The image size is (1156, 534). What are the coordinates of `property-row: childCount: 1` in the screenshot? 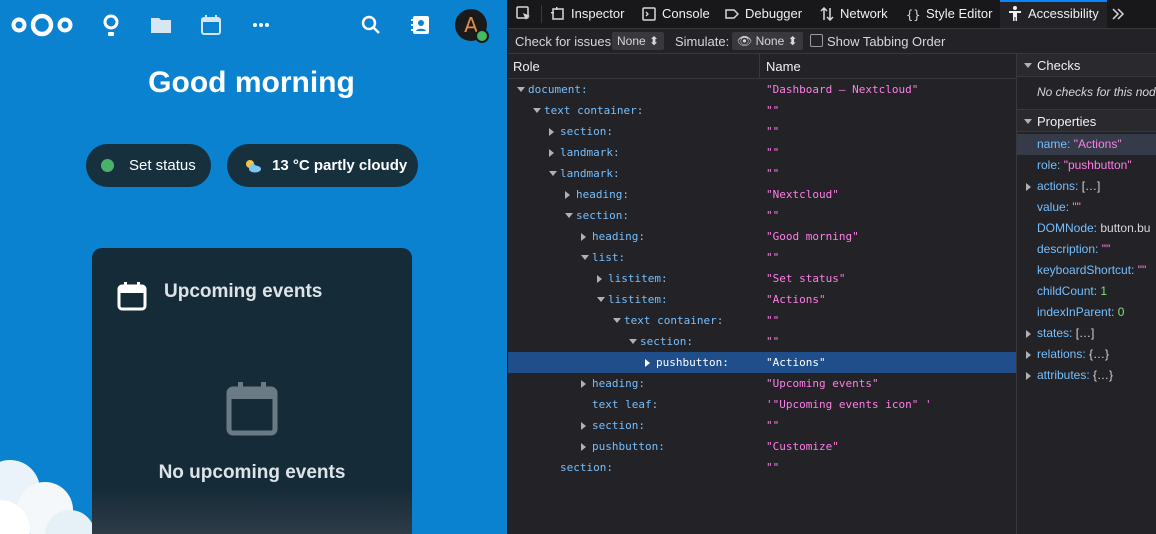 It's located at (1086, 291).